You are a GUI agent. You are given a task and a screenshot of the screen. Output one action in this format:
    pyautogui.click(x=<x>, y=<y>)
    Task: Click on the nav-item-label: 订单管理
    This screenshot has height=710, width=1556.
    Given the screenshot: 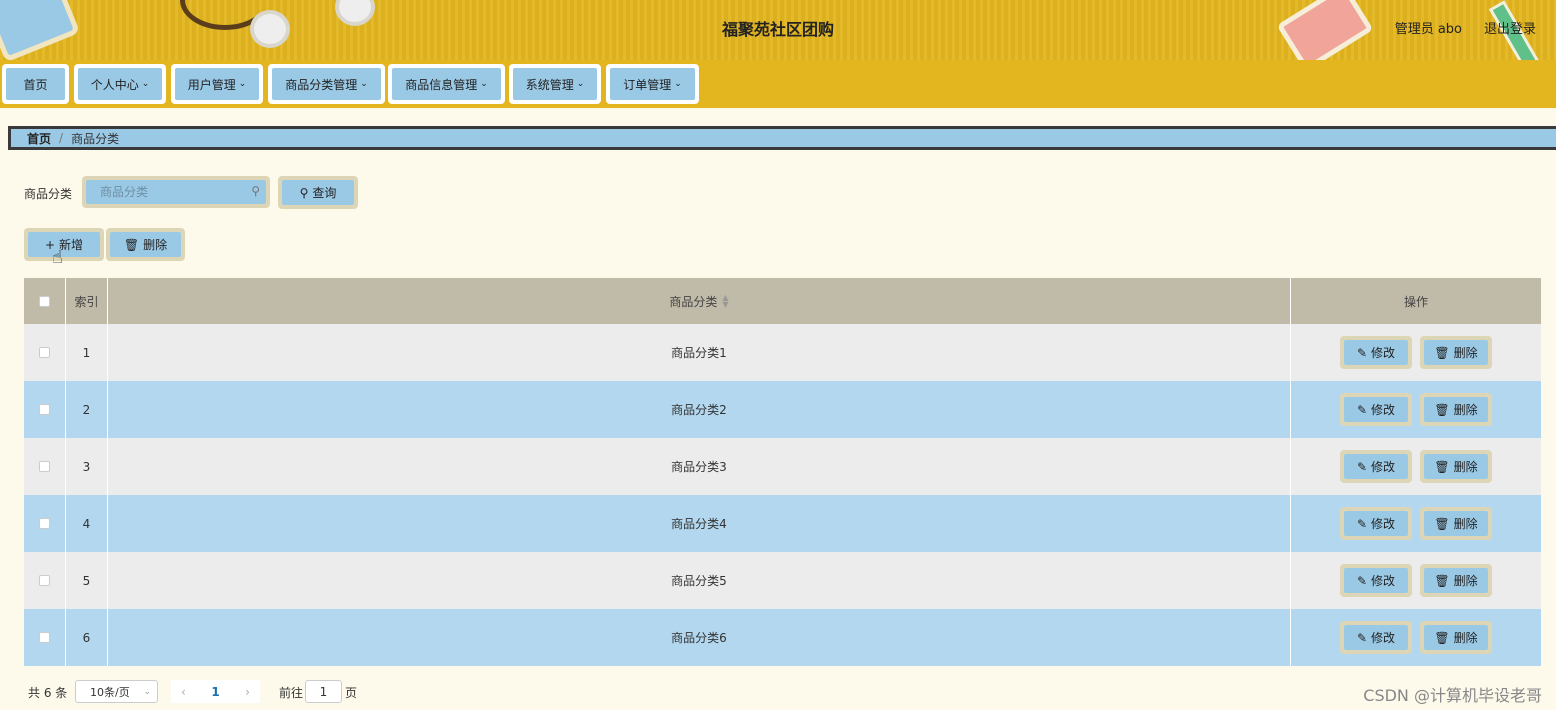 What is the action you would take?
    pyautogui.click(x=647, y=84)
    